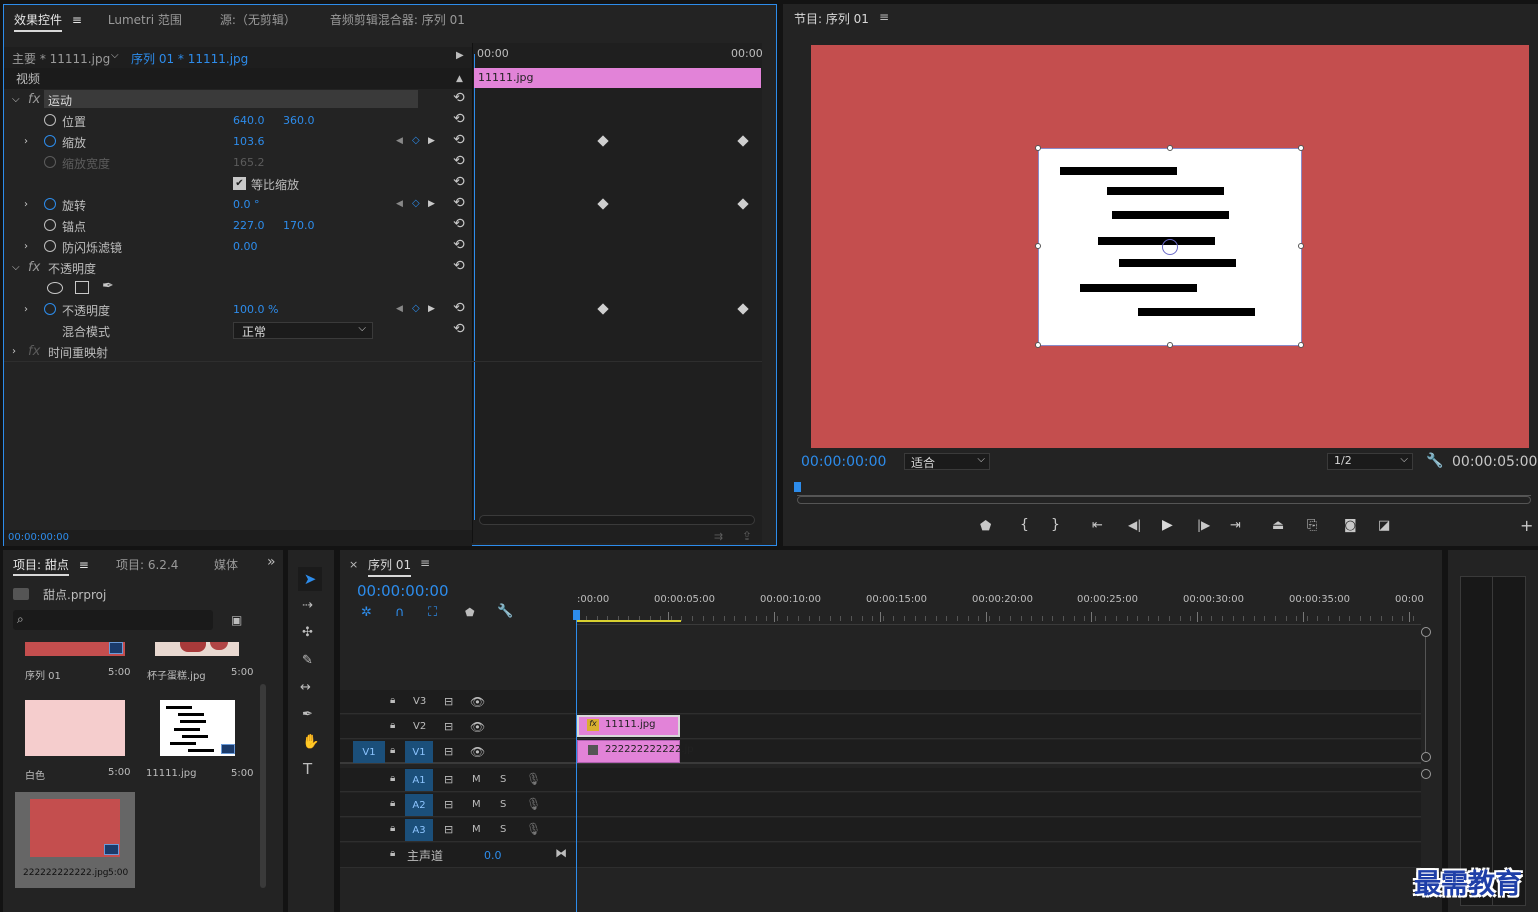  Describe the element at coordinates (718, 536) in the screenshot. I see `play-audio-icon: ⇉` at that location.